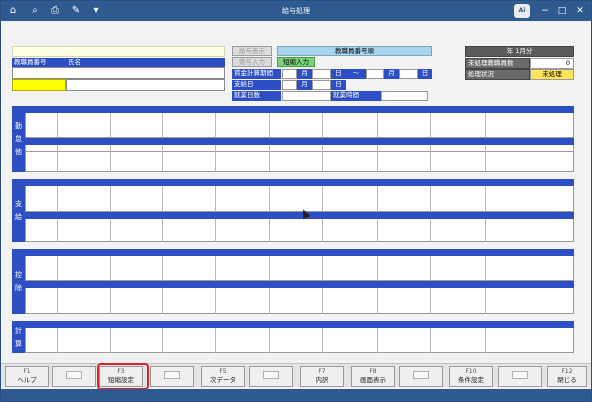  I want to click on workhours-field, so click(404, 96).